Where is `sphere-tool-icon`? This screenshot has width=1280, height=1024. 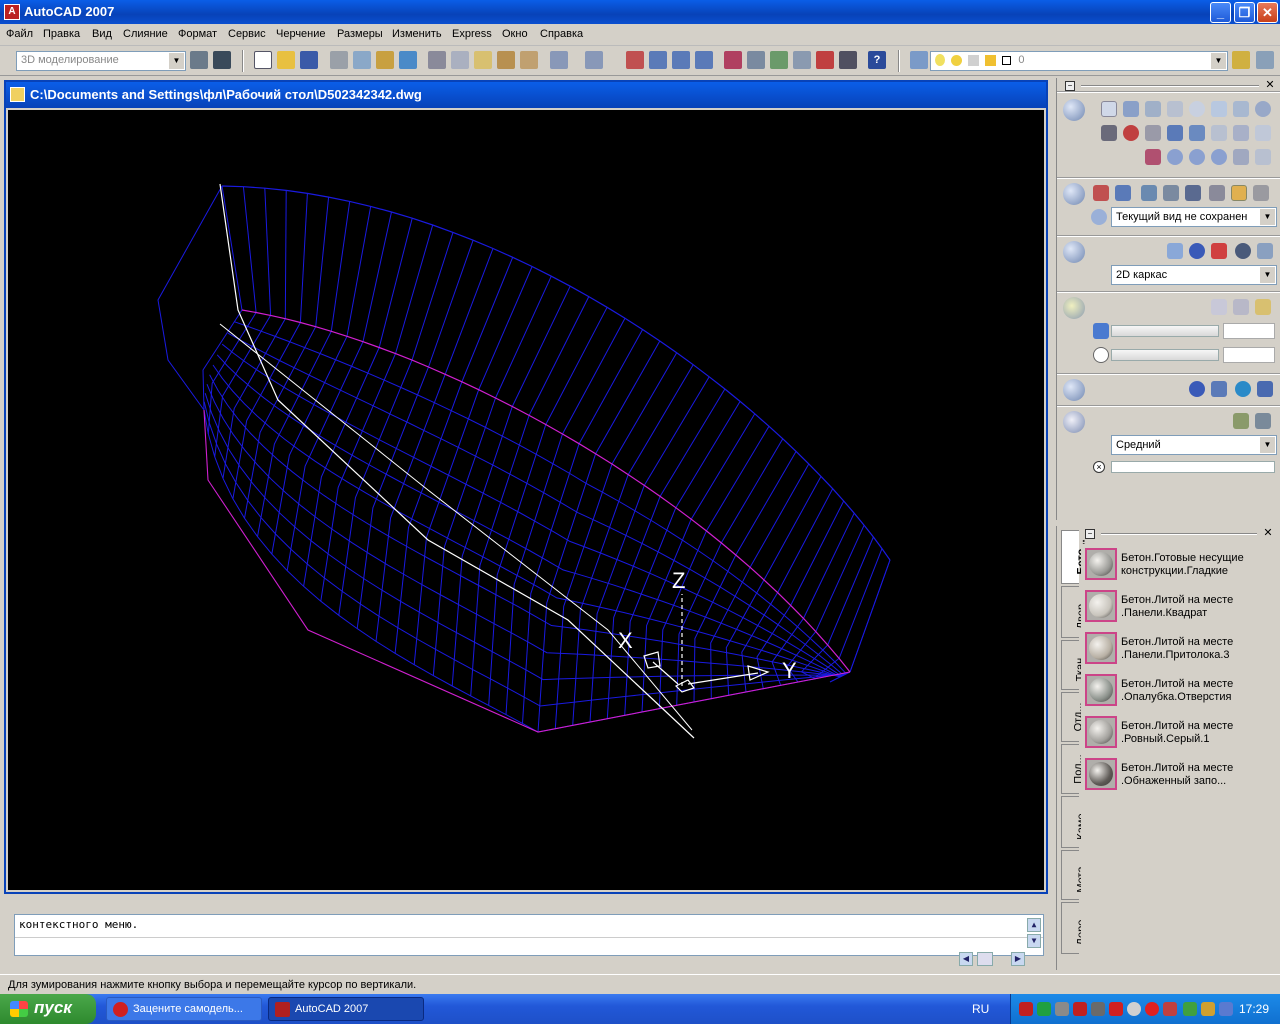 sphere-tool-icon is located at coordinates (1197, 109).